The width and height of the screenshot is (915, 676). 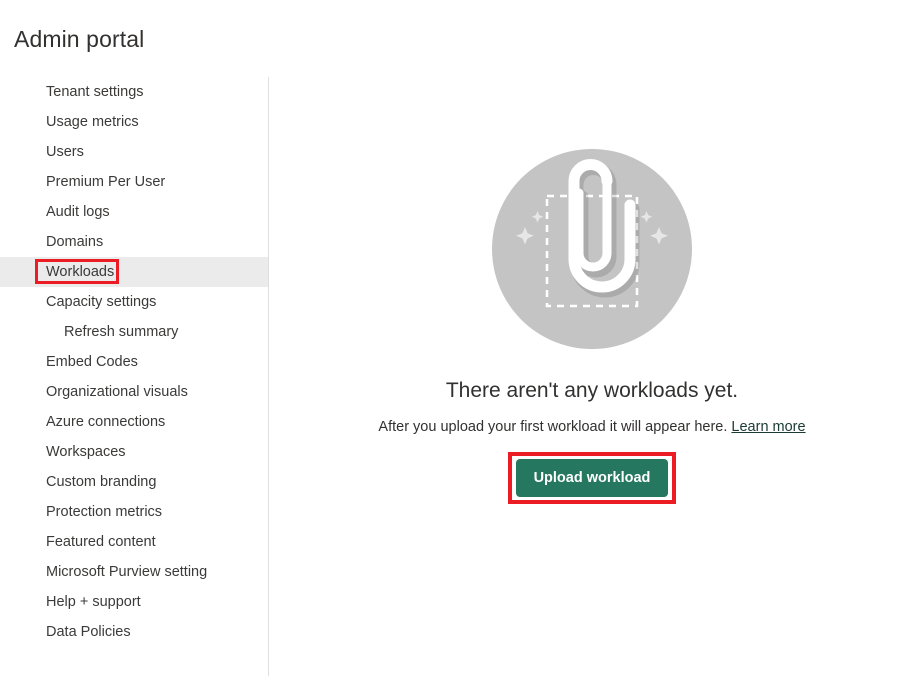 I want to click on sidebar-item-domains: Domains, so click(x=134, y=242).